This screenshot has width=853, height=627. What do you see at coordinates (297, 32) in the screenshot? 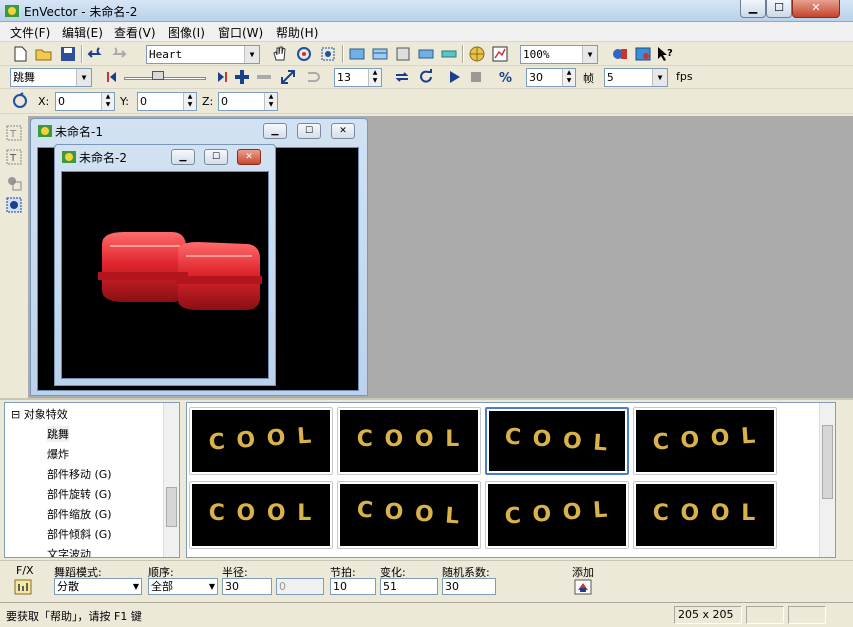
I see `menu-help: 帮助(H)` at bounding box center [297, 32].